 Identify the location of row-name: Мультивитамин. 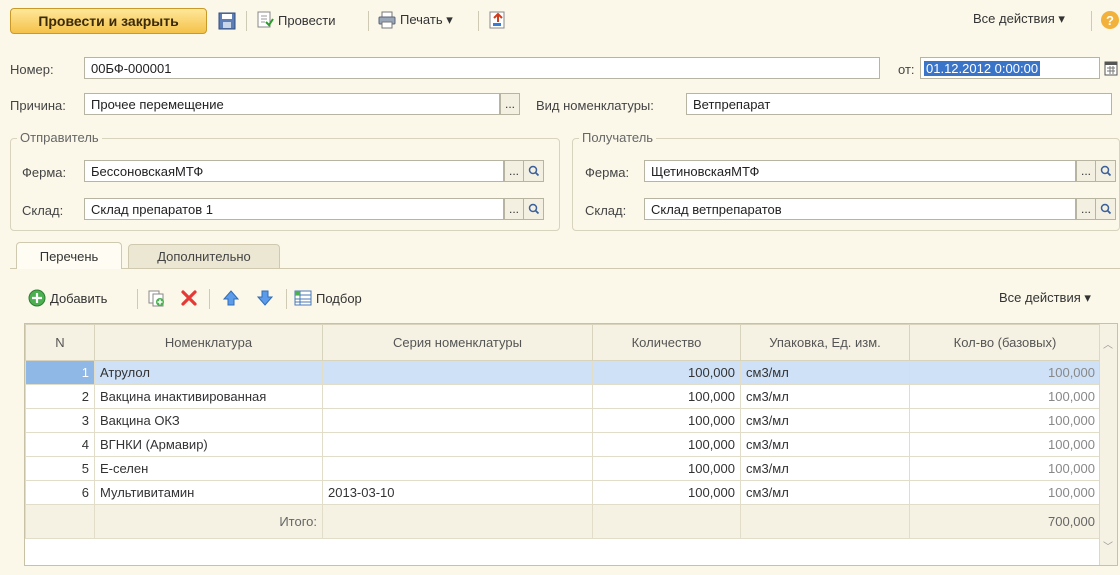
(208, 492).